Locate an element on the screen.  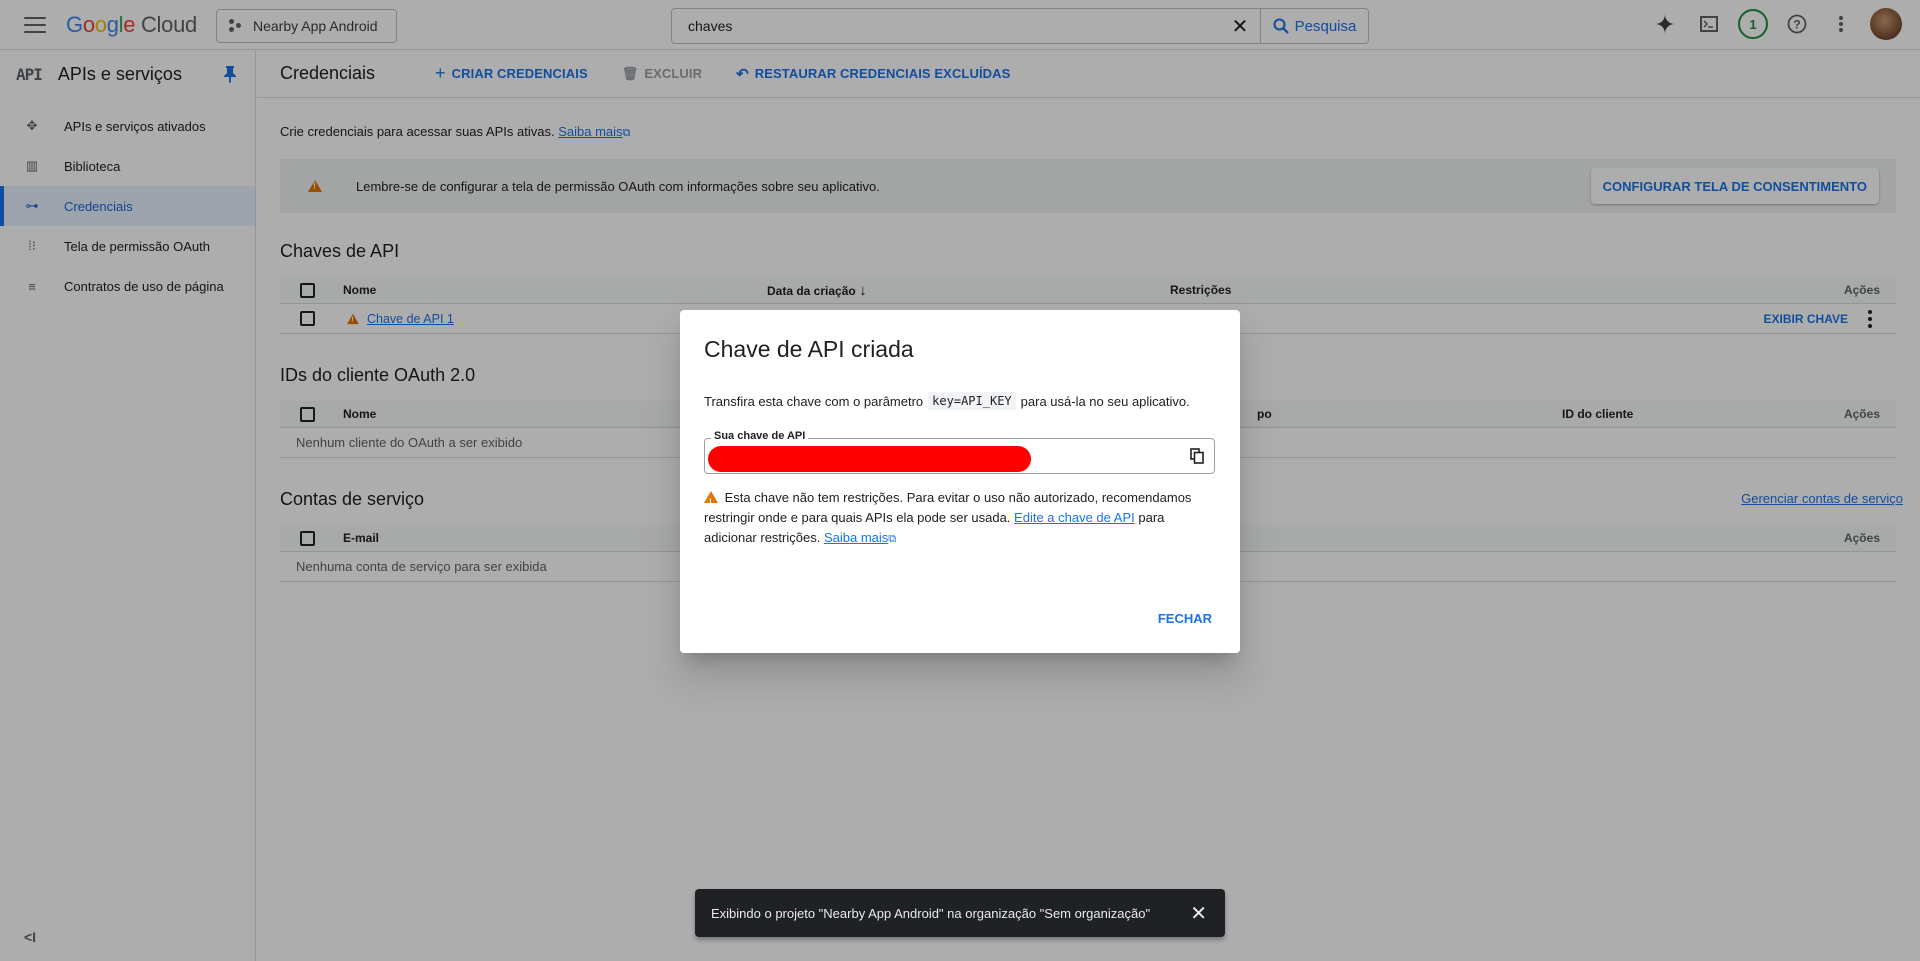
warning-icon is located at coordinates (711, 501).